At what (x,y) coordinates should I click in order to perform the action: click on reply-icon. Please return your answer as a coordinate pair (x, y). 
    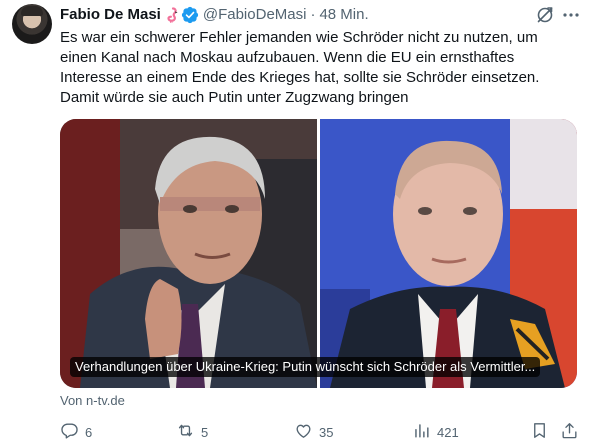
    Looking at the image, I should click on (69, 432).